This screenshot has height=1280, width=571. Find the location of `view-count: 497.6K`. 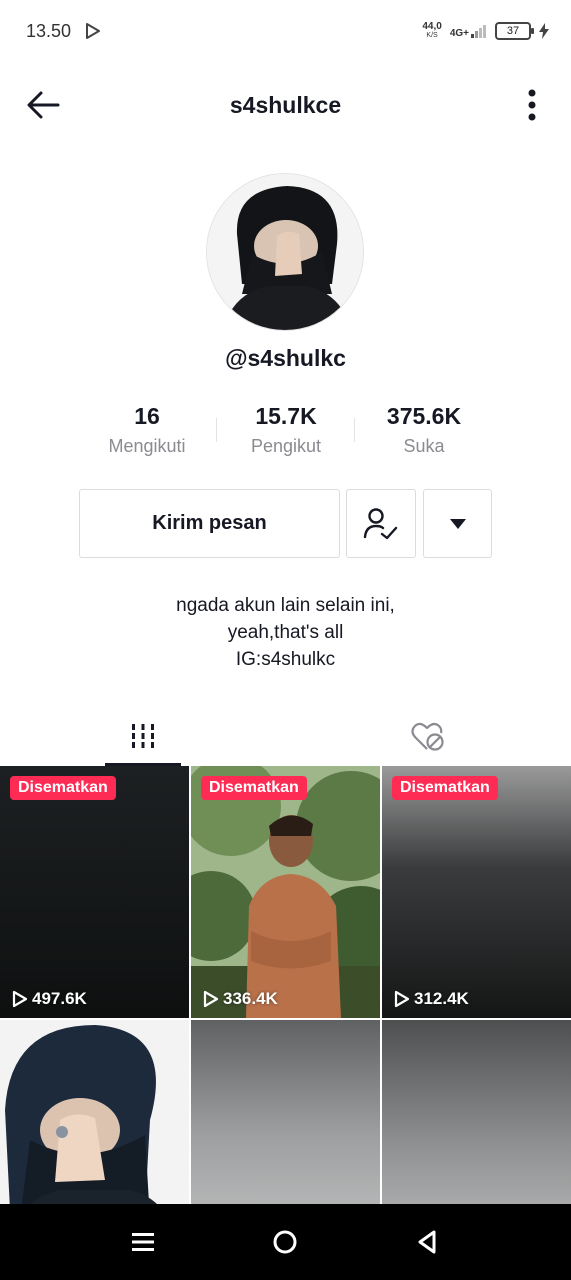

view-count: 497.6K is located at coordinates (49, 999).